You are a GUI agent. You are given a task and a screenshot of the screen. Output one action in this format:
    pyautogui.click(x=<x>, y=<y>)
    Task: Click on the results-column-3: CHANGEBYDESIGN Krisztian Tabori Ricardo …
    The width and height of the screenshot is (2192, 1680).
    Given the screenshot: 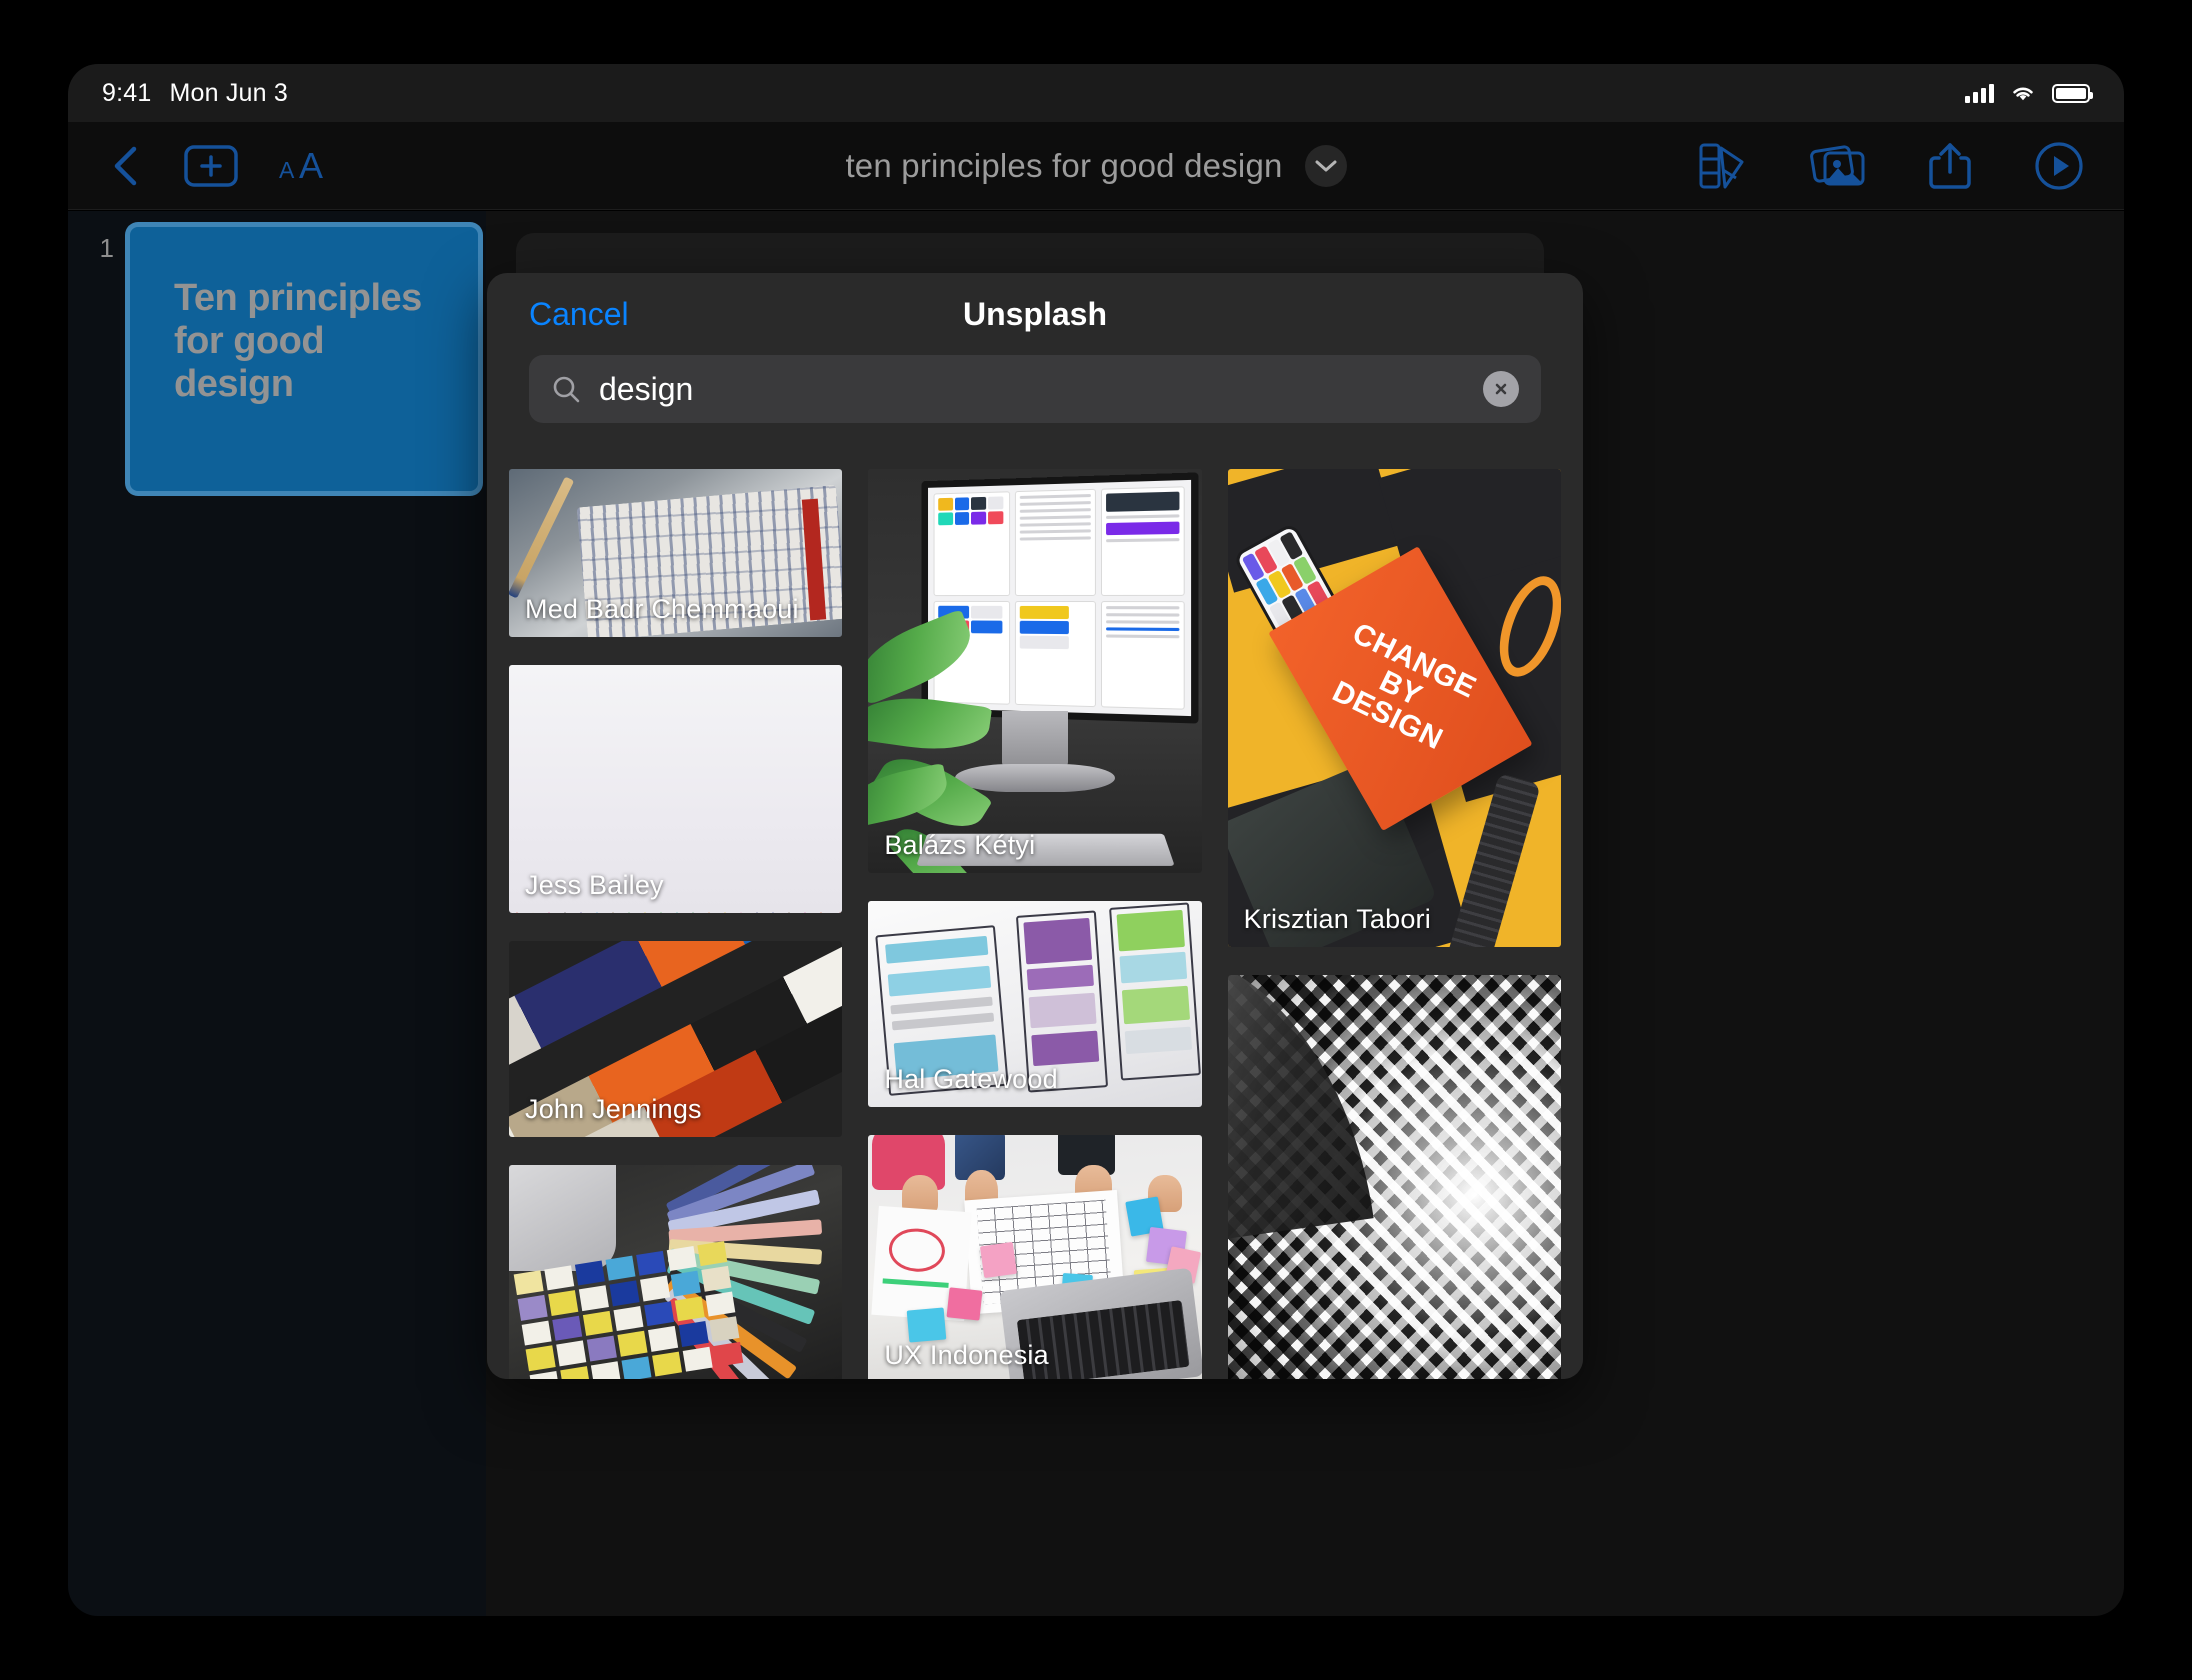 What is the action you would take?
    pyautogui.click(x=1394, y=924)
    